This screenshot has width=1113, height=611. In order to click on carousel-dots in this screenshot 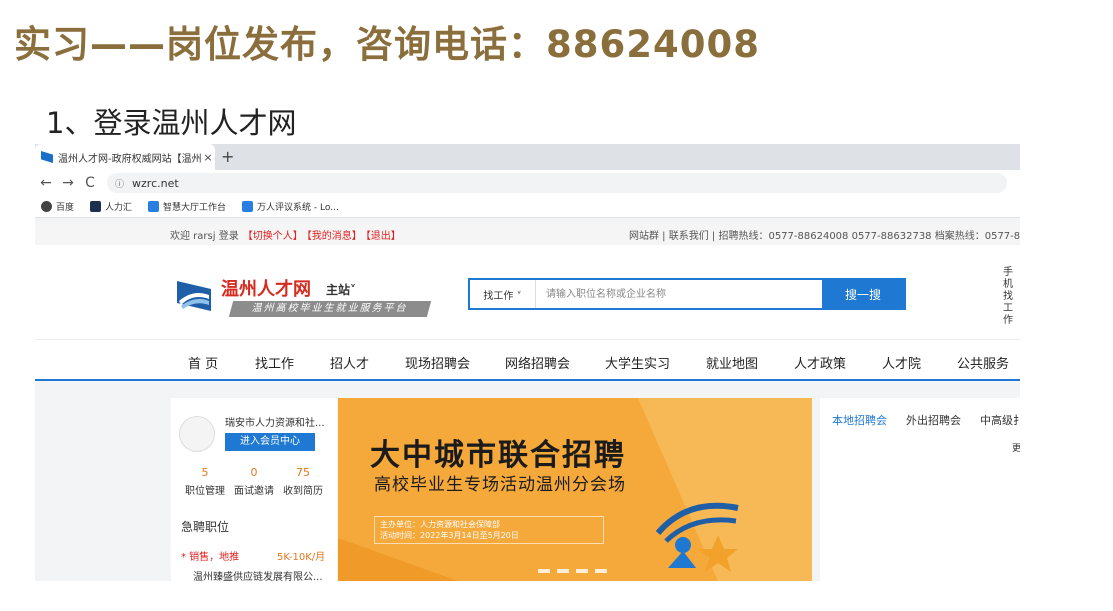, I will do `click(576, 571)`.